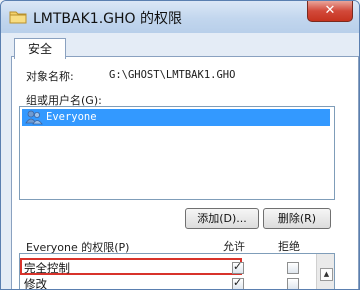 This screenshot has height=290, width=360. Describe the element at coordinates (34, 117) in the screenshot. I see `users-icon` at that location.